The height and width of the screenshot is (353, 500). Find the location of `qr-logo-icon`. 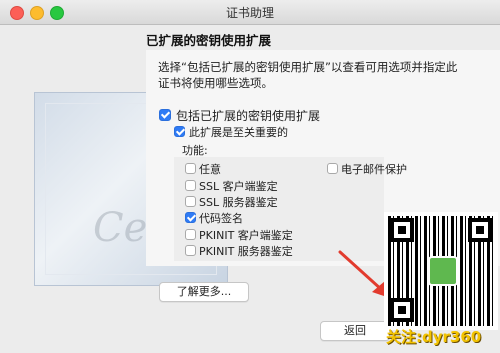

qr-logo-icon is located at coordinates (443, 271).